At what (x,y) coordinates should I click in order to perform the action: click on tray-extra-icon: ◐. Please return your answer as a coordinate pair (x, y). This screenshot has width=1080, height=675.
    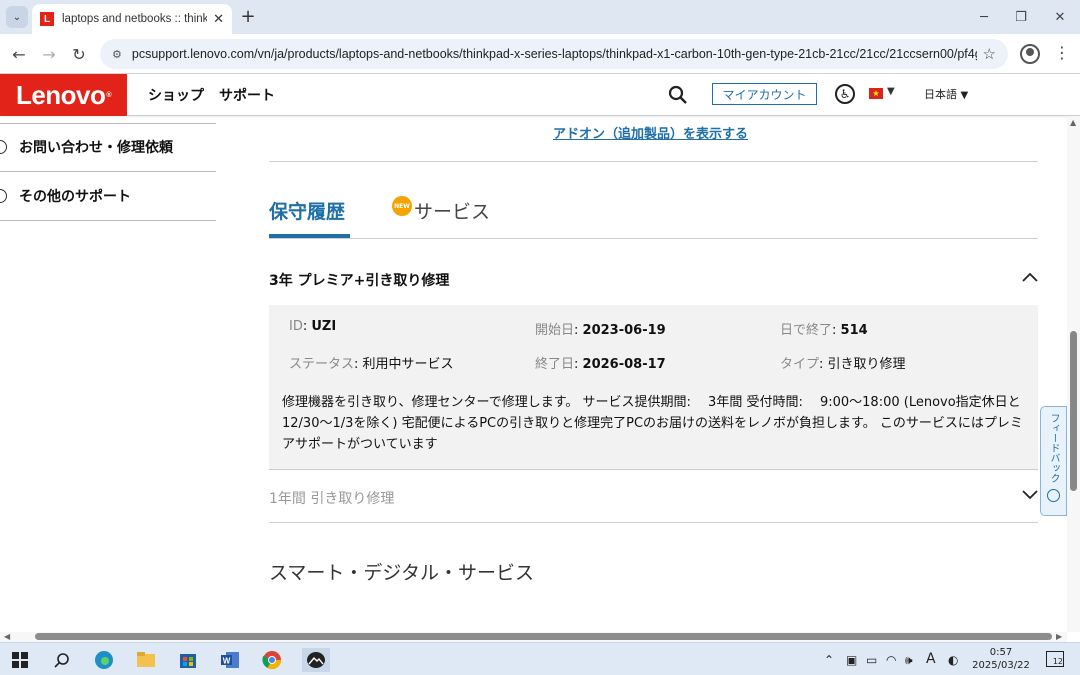
    Looking at the image, I should click on (953, 660).